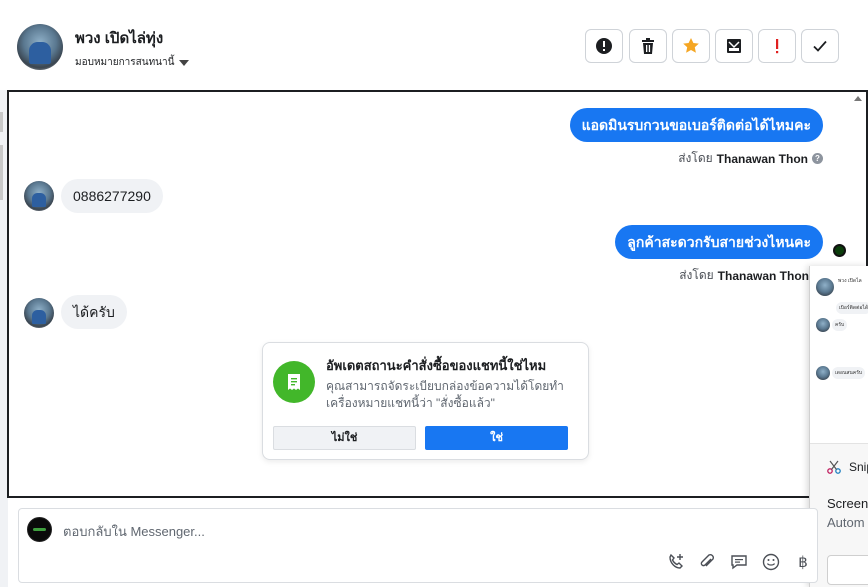 The width and height of the screenshot is (868, 587). What do you see at coordinates (803, 562) in the screenshot?
I see `baht-icon: ฿` at bounding box center [803, 562].